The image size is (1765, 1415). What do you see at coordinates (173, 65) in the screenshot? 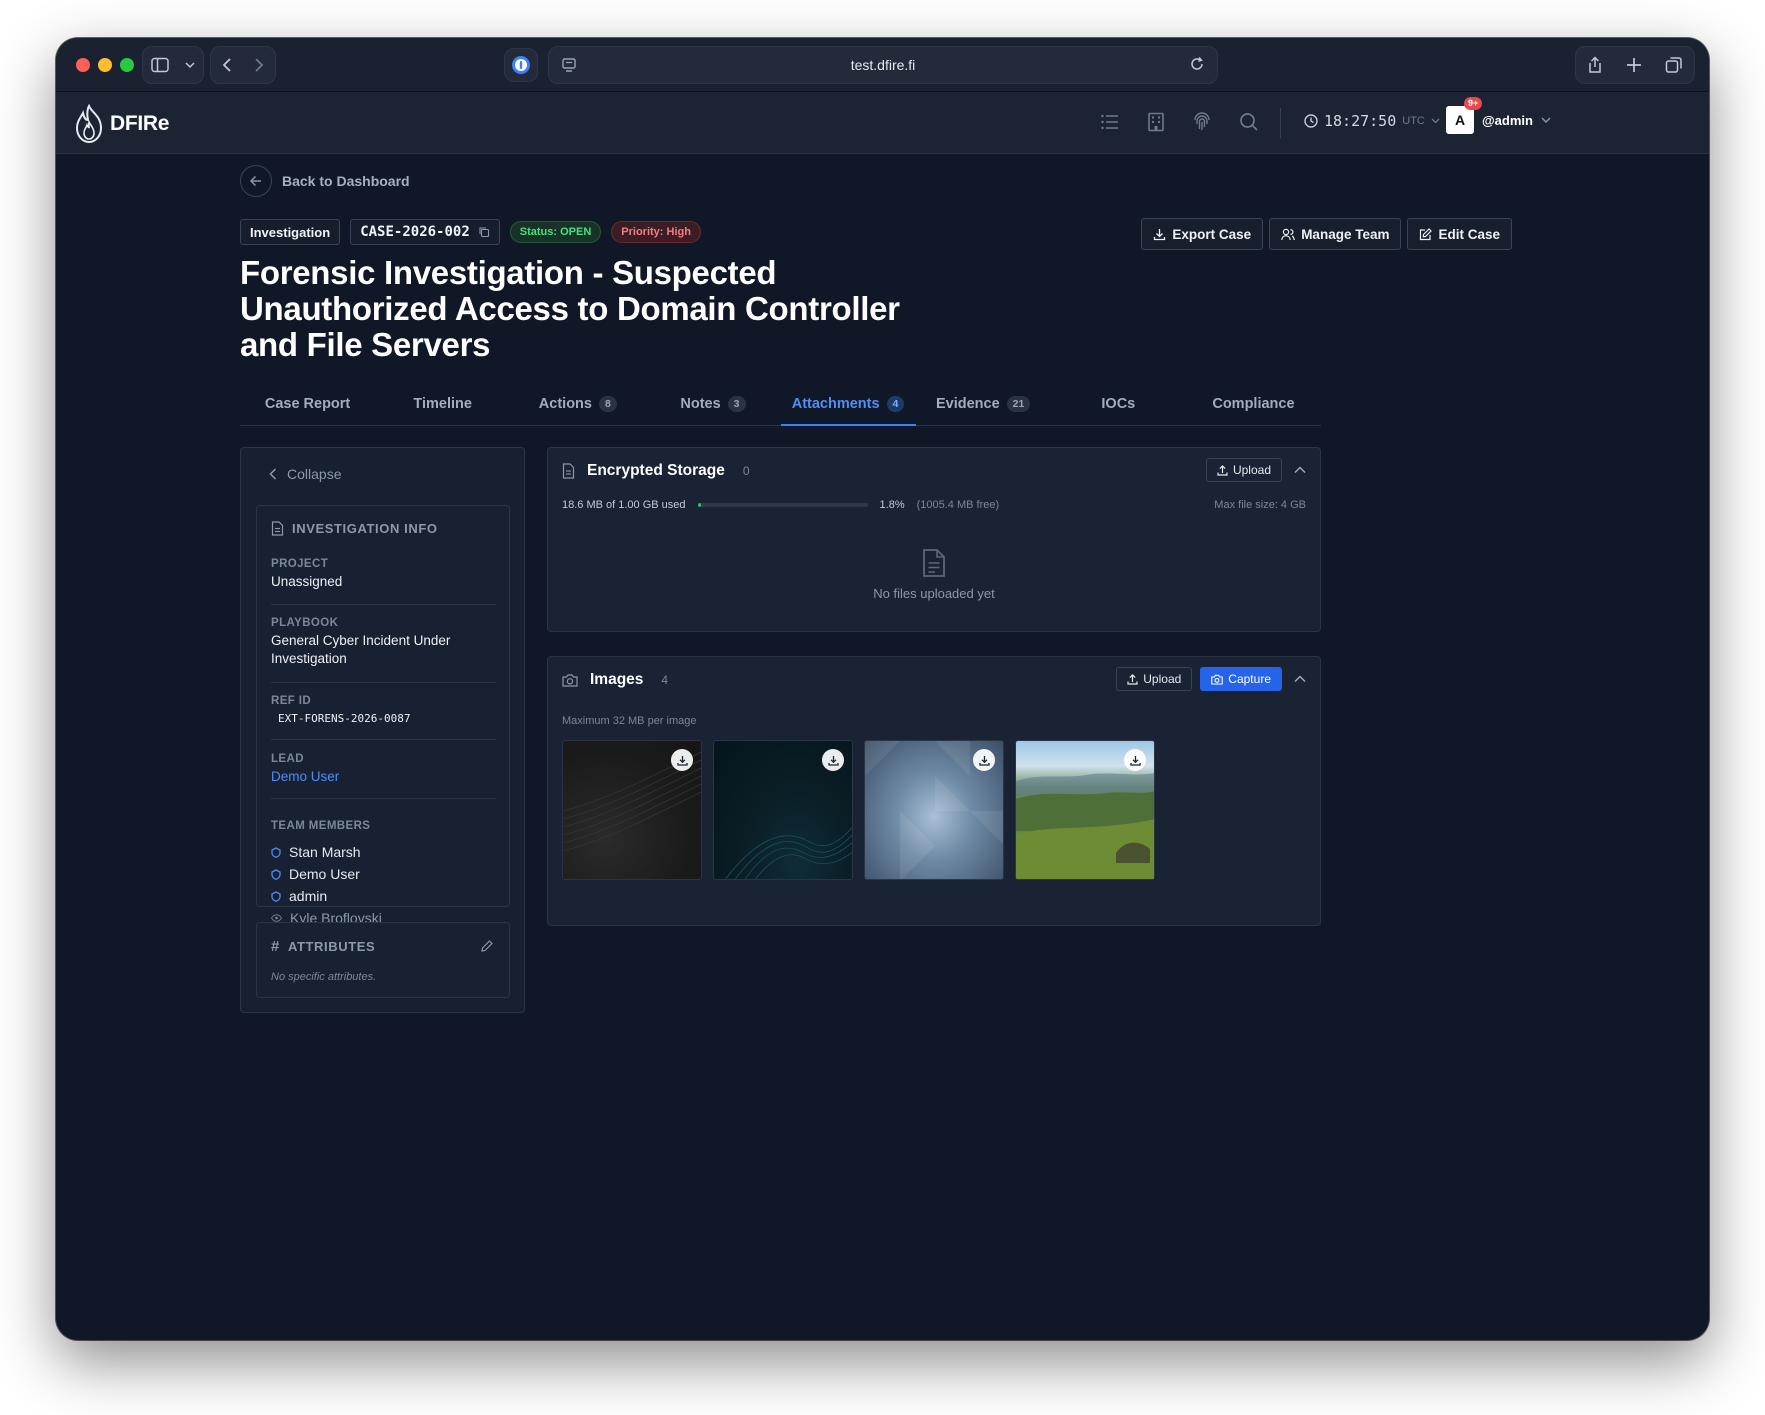
I see `sidebar-toggle-button` at bounding box center [173, 65].